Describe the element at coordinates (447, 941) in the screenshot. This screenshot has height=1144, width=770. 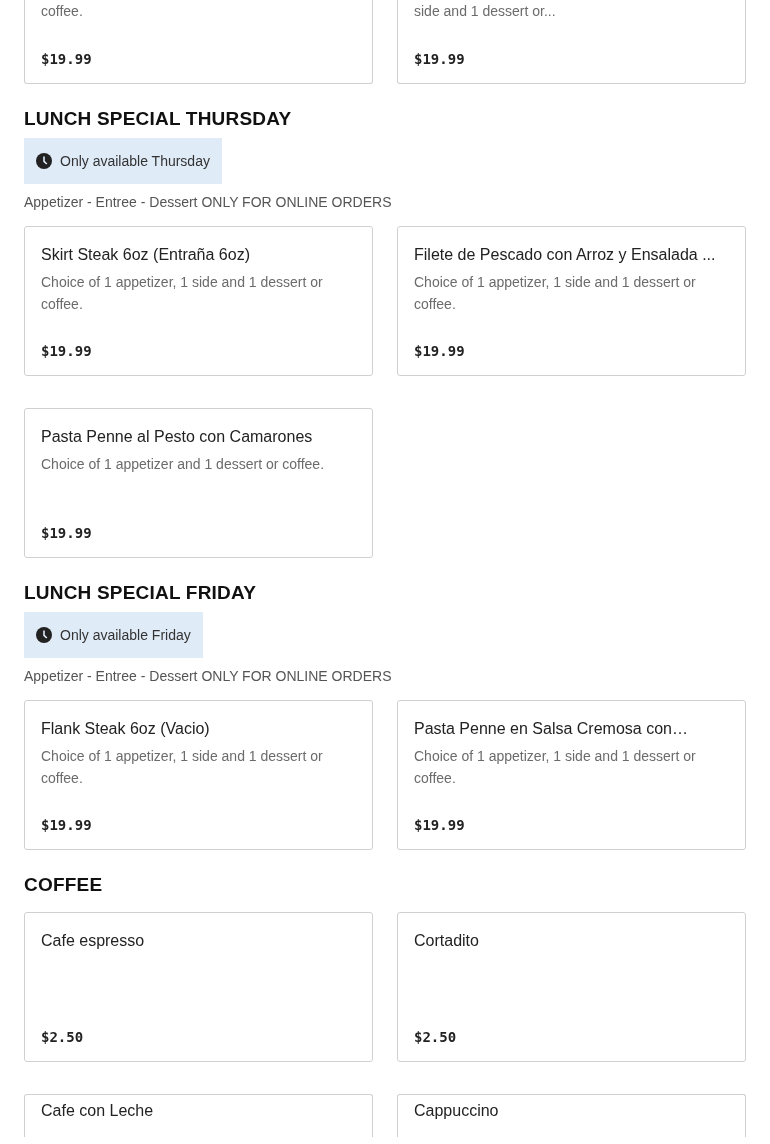
I see `item-name: Cortadito` at that location.